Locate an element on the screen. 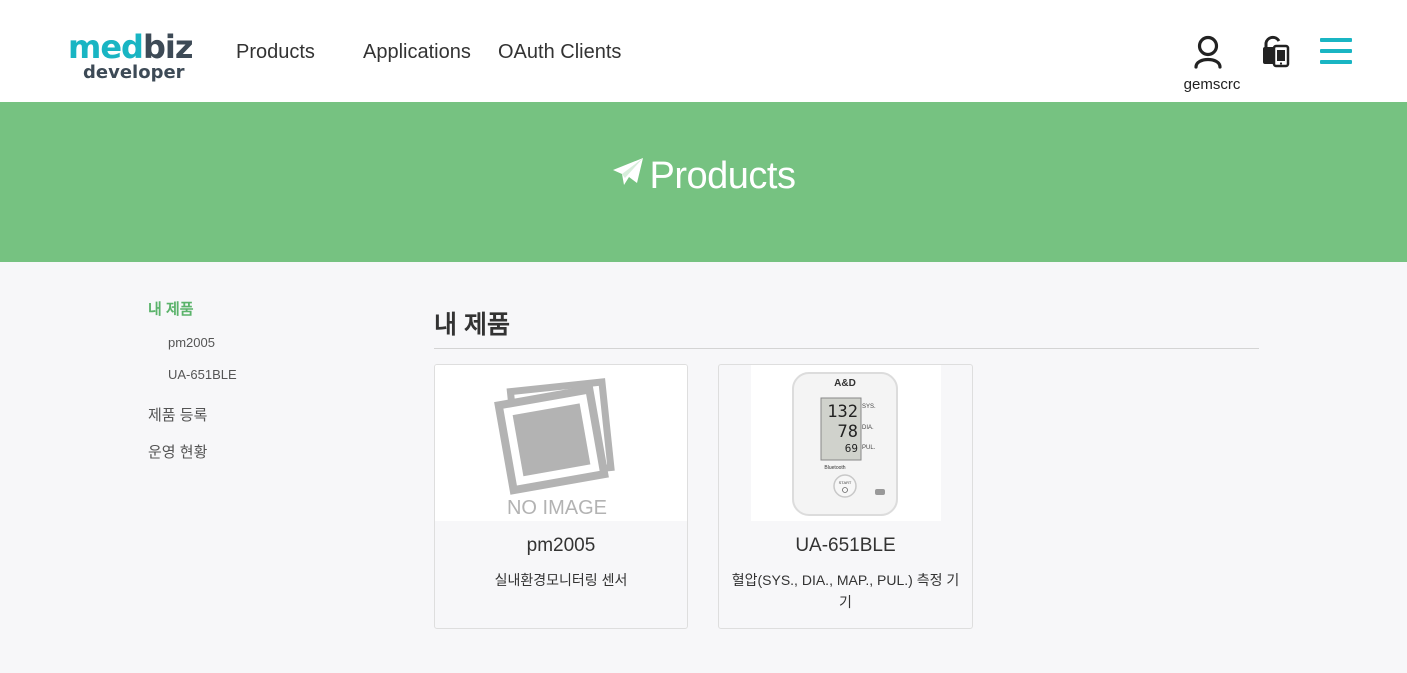  hamburger-menu-button is located at coordinates (1336, 51).